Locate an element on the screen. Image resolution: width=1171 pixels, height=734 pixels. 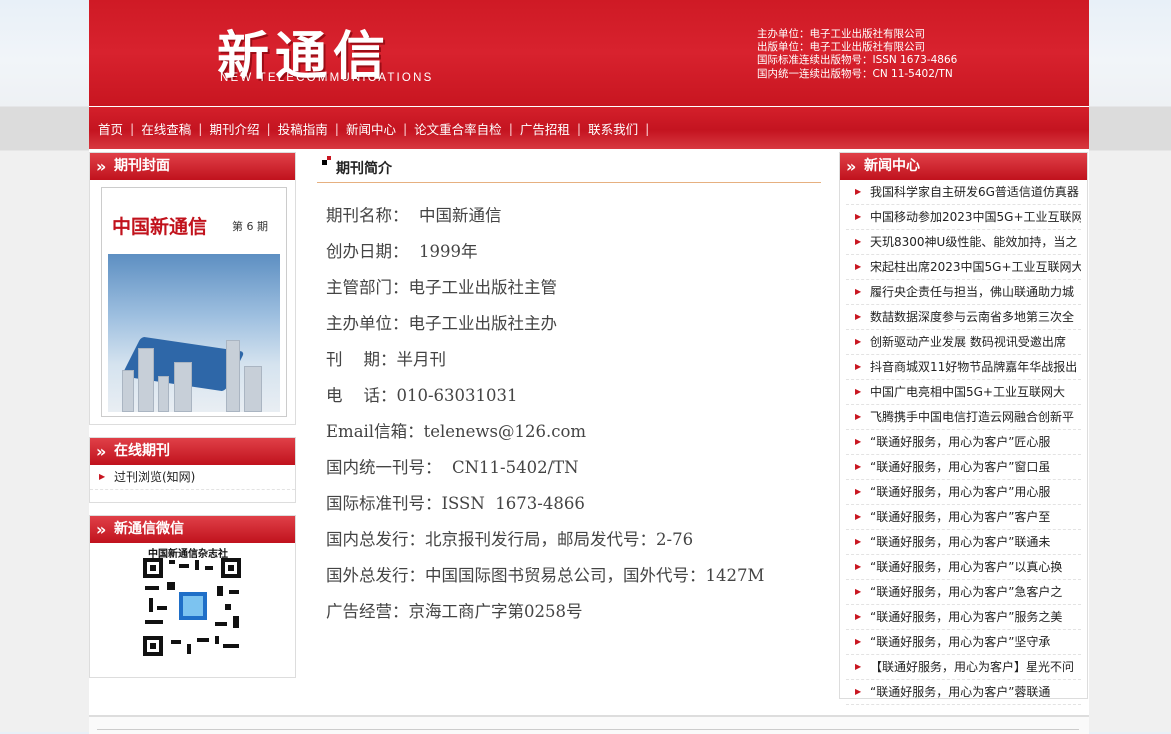
news-item: ▶ “联通好服务，用心为客户”急客户之 is located at coordinates (963, 592).